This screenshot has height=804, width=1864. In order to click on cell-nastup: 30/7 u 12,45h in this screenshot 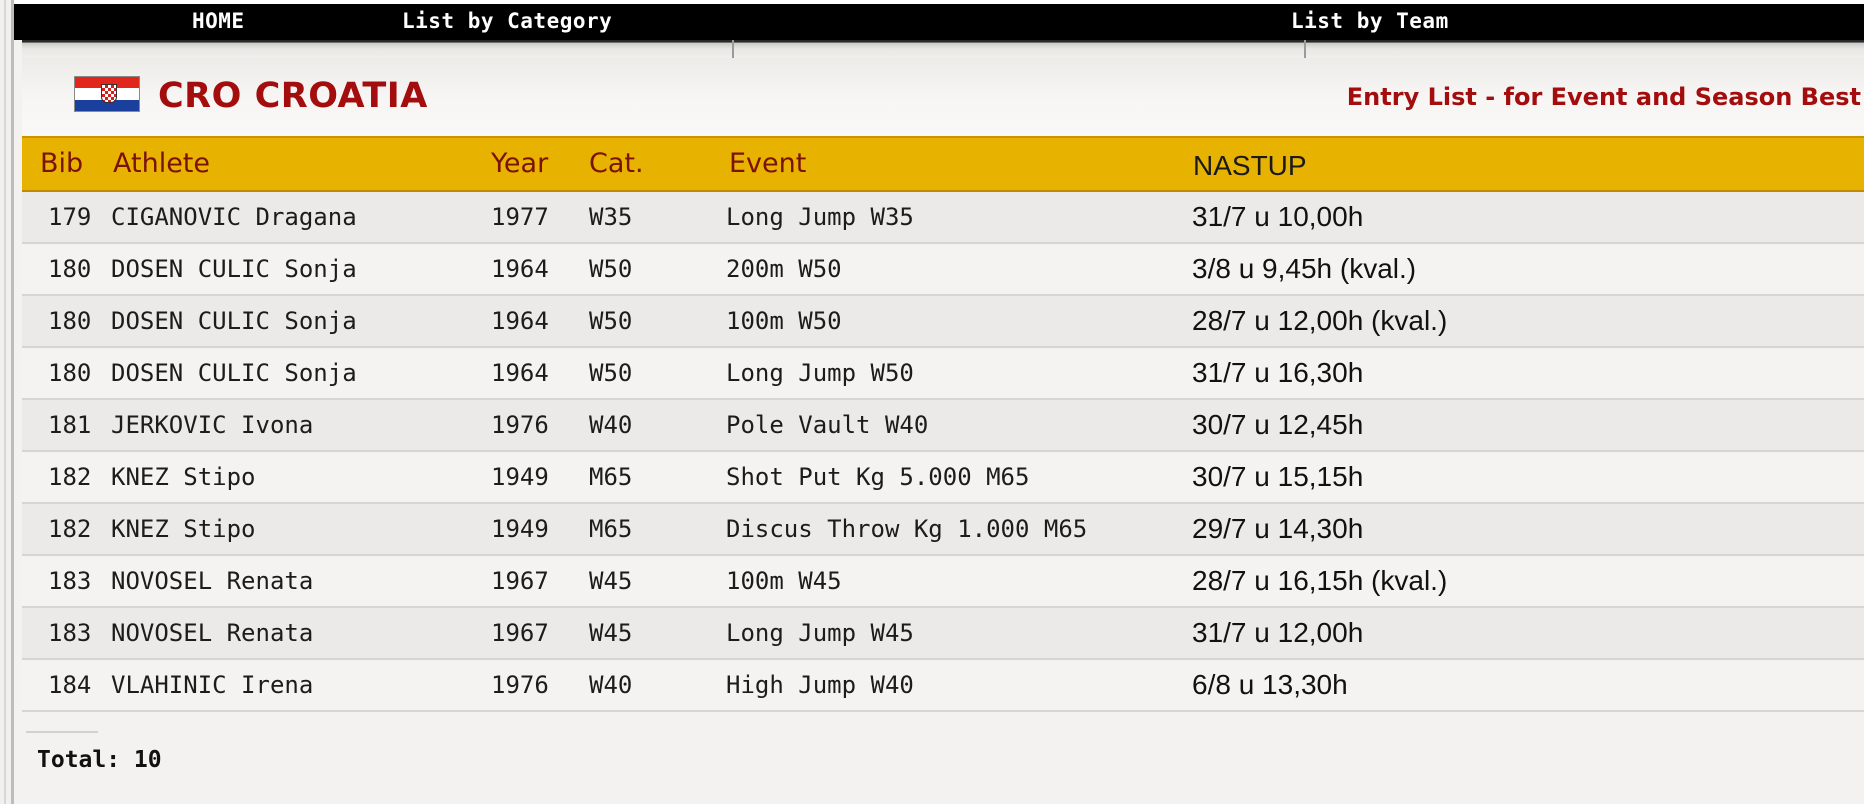, I will do `click(1278, 424)`.